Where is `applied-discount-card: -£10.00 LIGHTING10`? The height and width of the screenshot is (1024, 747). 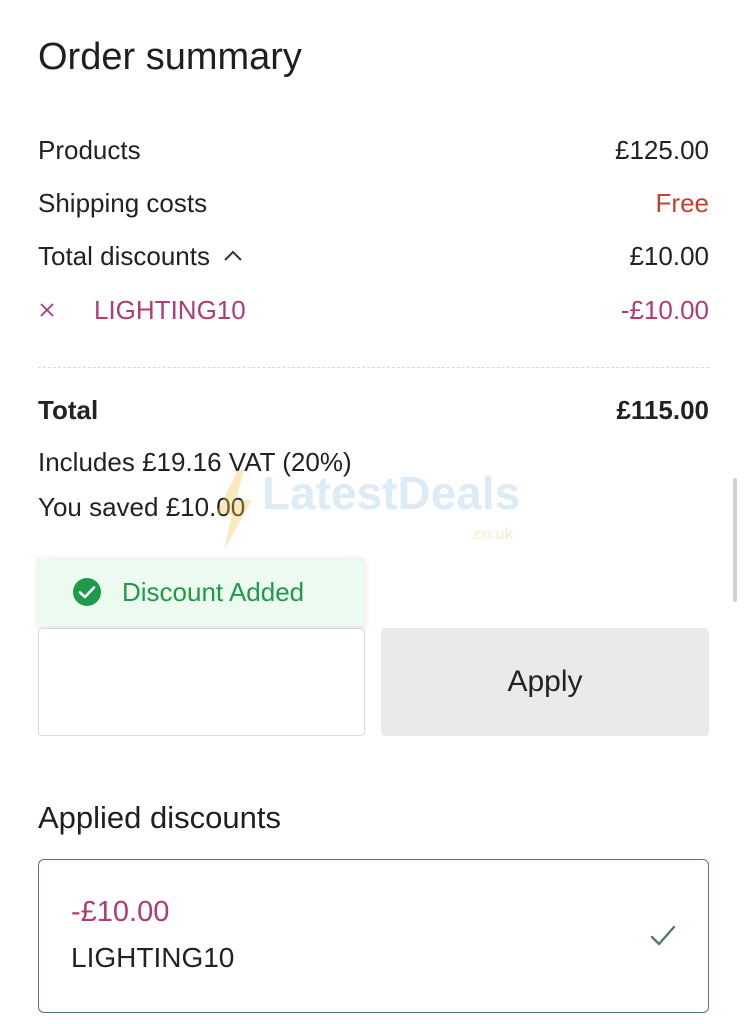 applied-discount-card: -£10.00 LIGHTING10 is located at coordinates (373, 936).